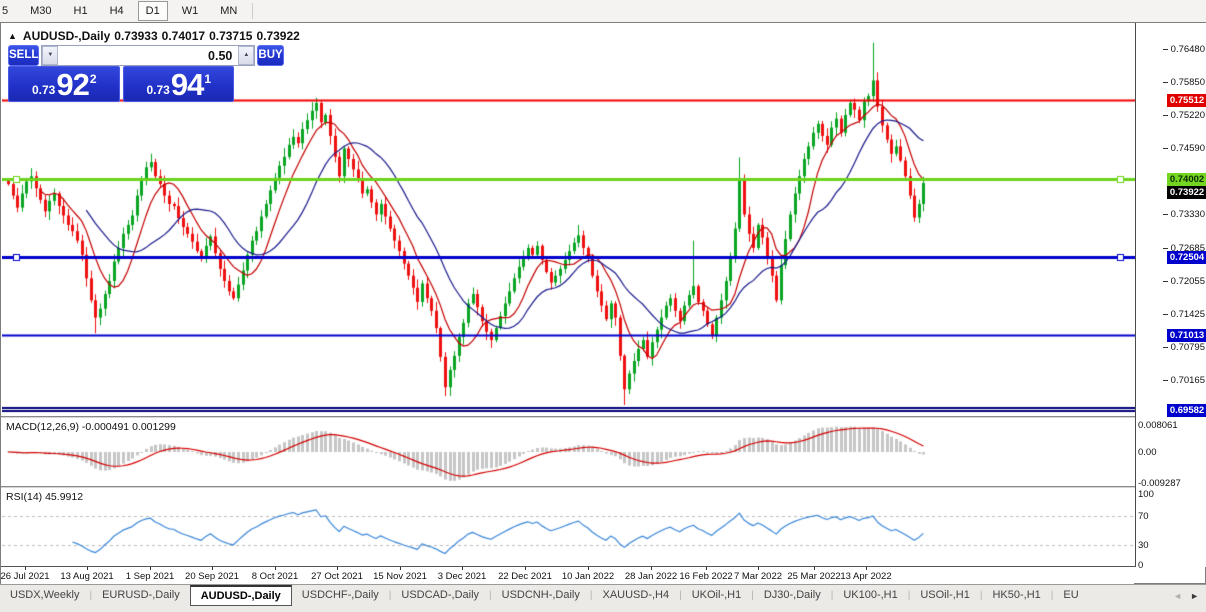 This screenshot has width=1206, height=612. Describe the element at coordinates (814, 576) in the screenshot. I see `date-label: 25 Mar 2022` at that location.